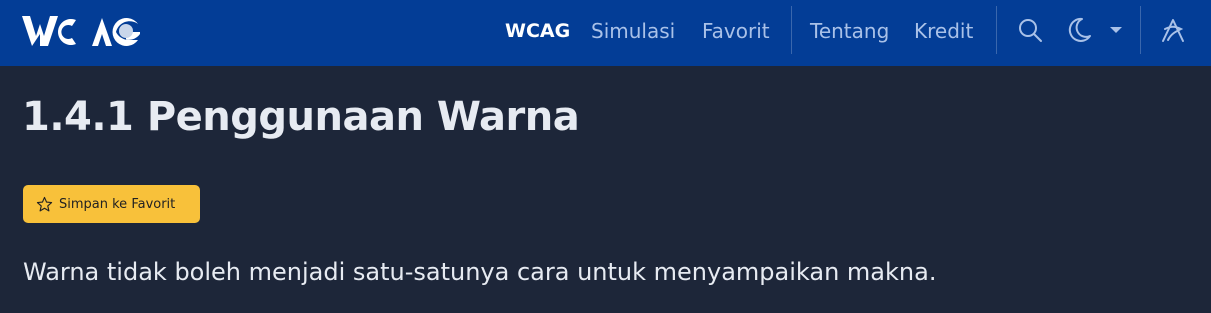 The image size is (1211, 313). I want to click on star-icon, so click(44, 203).